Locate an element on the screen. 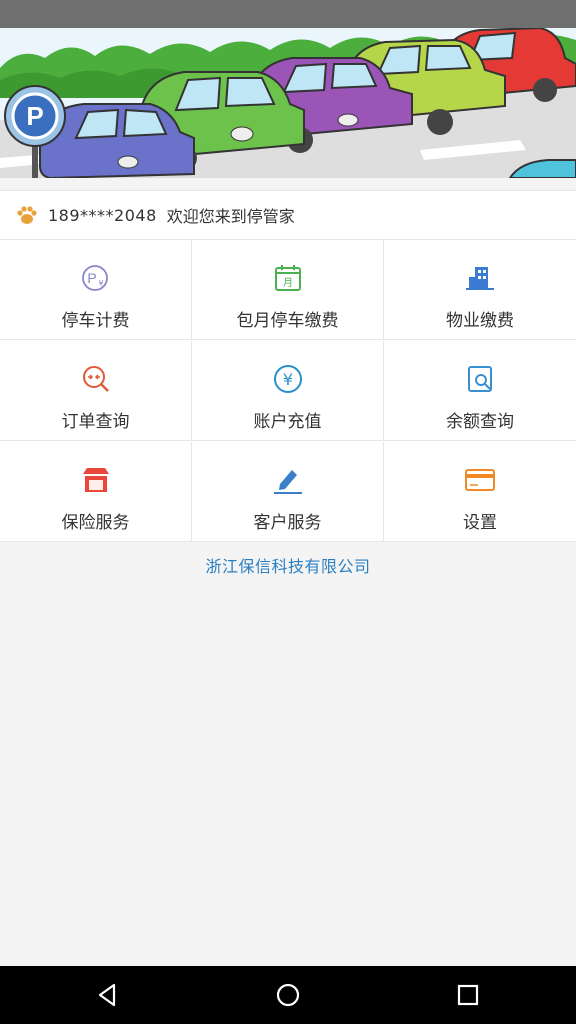  yen-icon: ¥ is located at coordinates (287, 379).